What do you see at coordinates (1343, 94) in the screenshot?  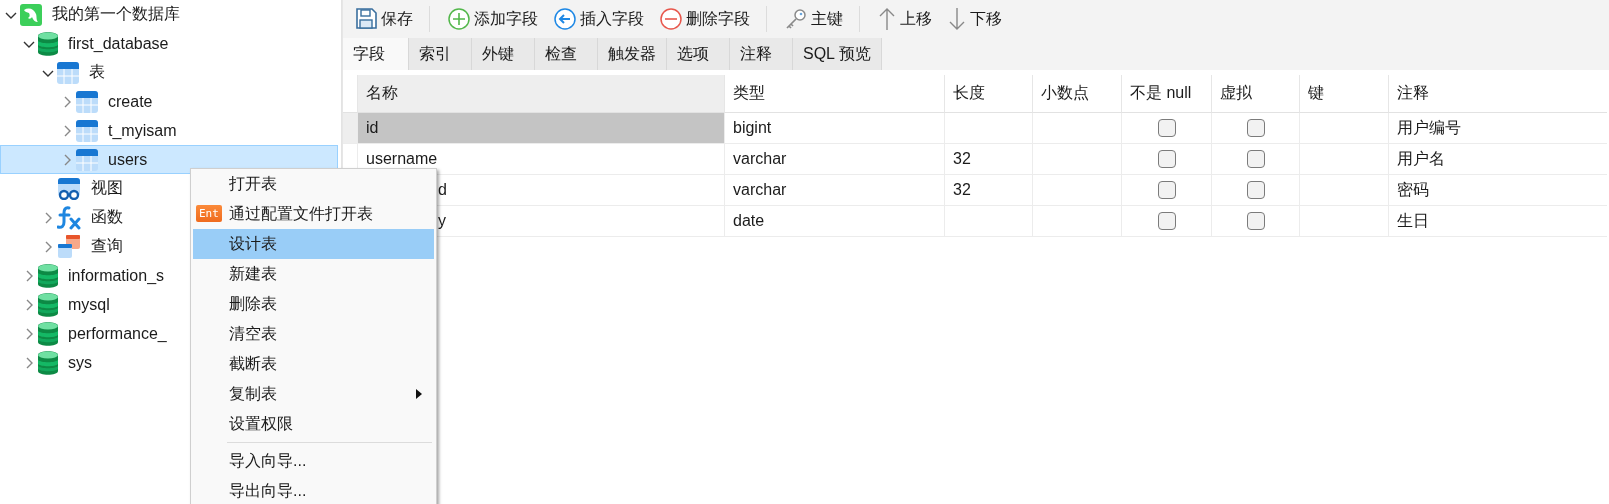 I see `column-header: 键` at bounding box center [1343, 94].